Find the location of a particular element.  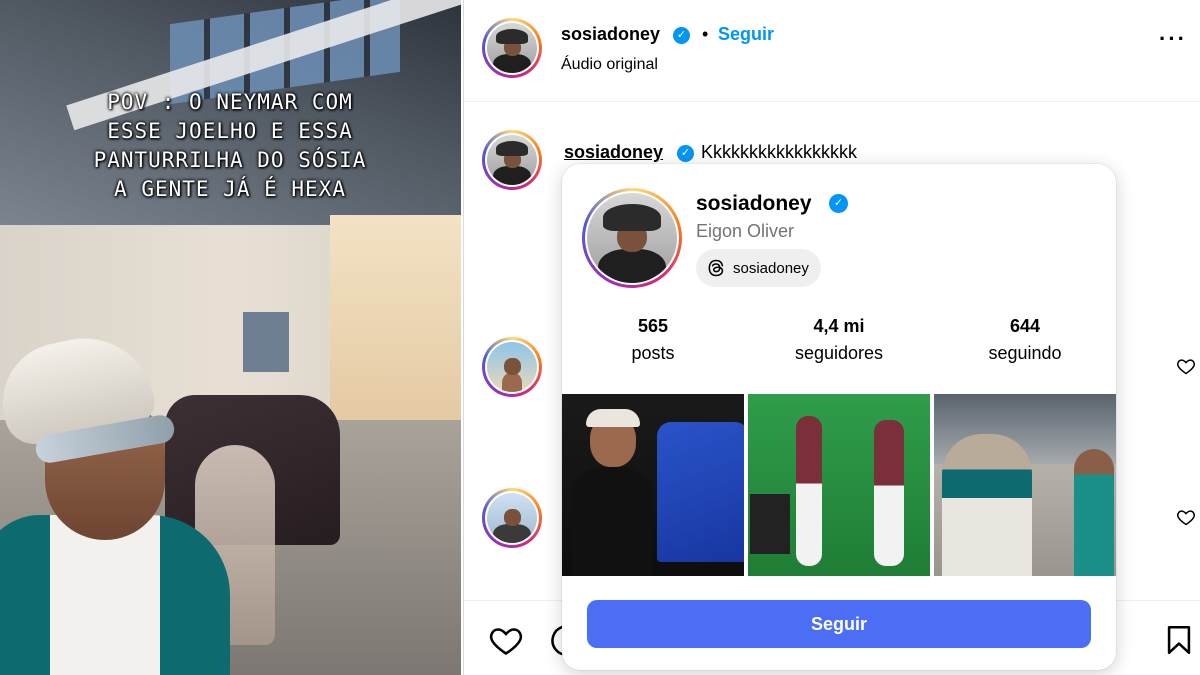

stat-followers: 4,4 mi seguidores is located at coordinates (839, 340).